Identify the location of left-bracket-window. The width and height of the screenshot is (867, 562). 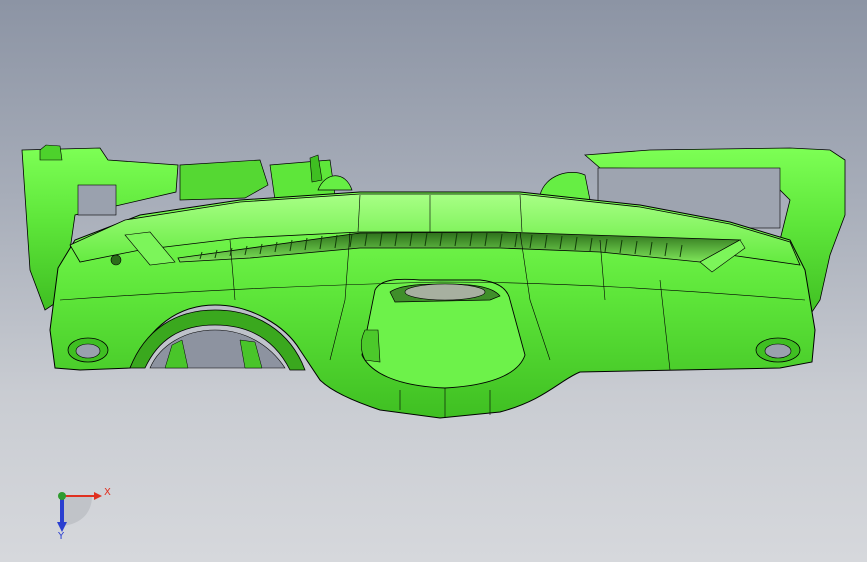
(97, 200).